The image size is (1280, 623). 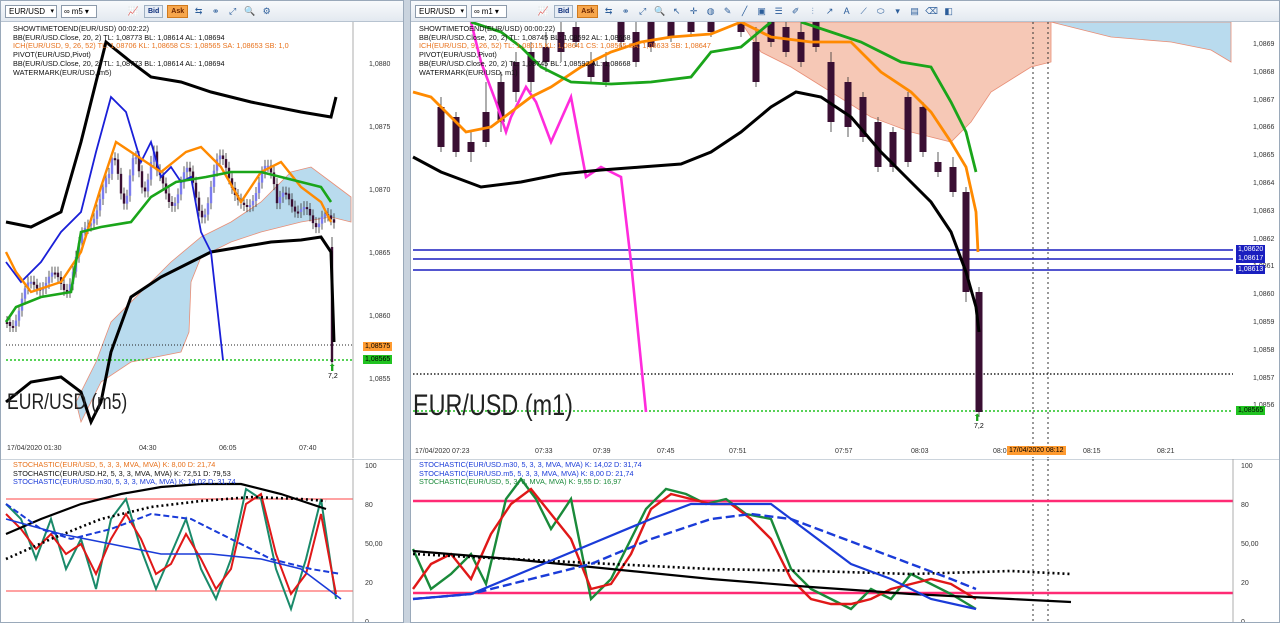 What do you see at coordinates (1264, 100) in the screenshot?
I see `price-scale-label: 1,0867` at bounding box center [1264, 100].